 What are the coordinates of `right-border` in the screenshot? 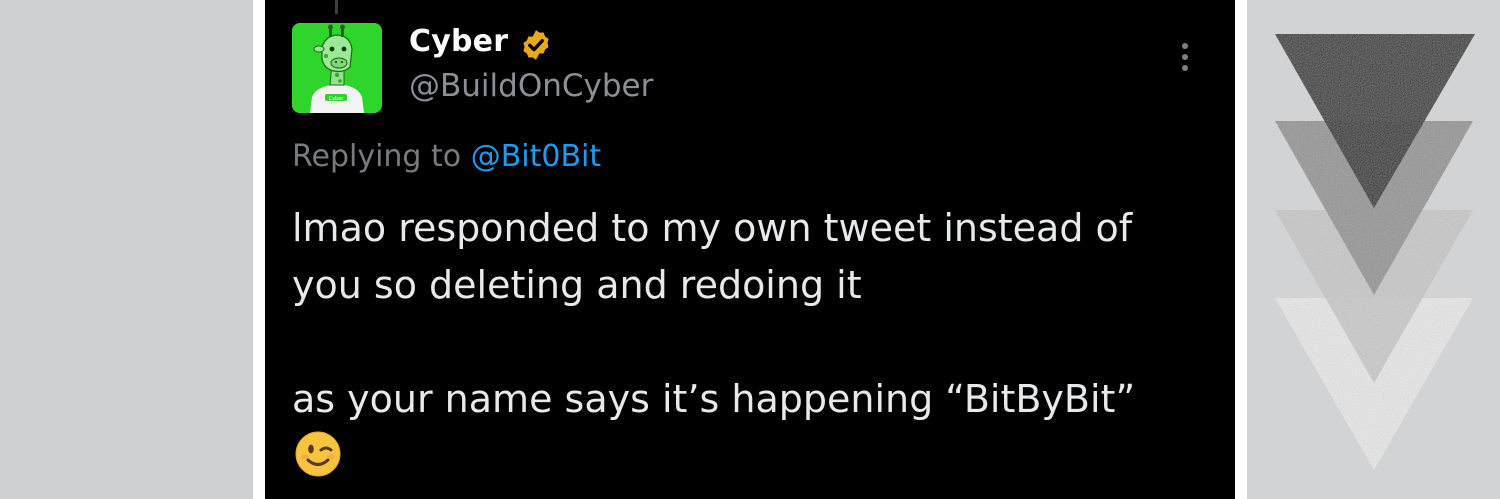 It's located at (1241, 249).